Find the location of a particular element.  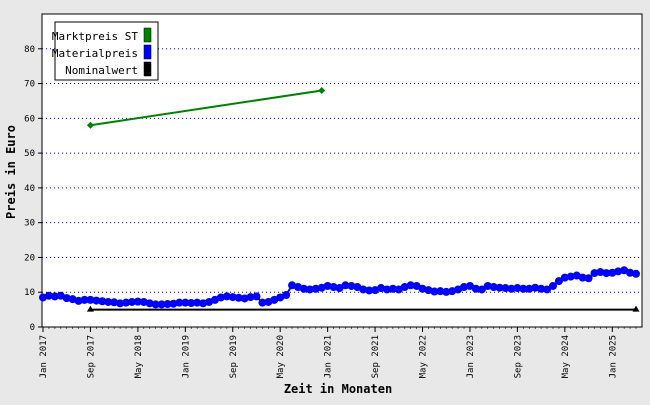

x-tick-label: Jan 2017 is located at coordinates (44, 356).